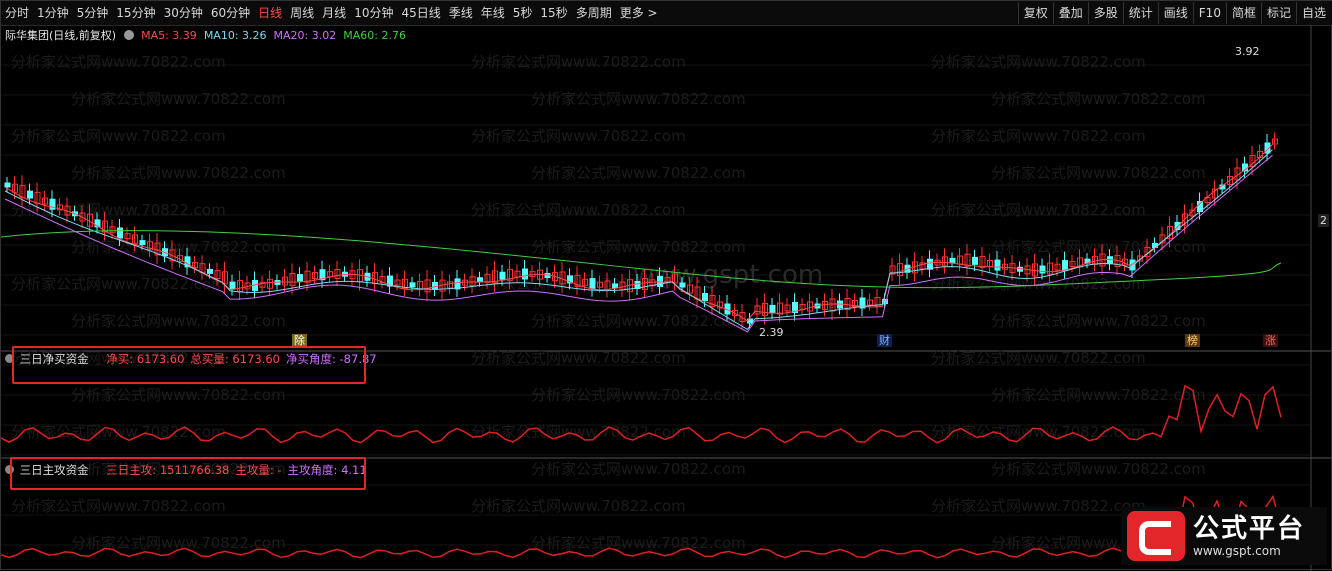 The height and width of the screenshot is (571, 1332). Describe the element at coordinates (1278, 13) in the screenshot. I see `toolbar-button-7: 标记` at that location.